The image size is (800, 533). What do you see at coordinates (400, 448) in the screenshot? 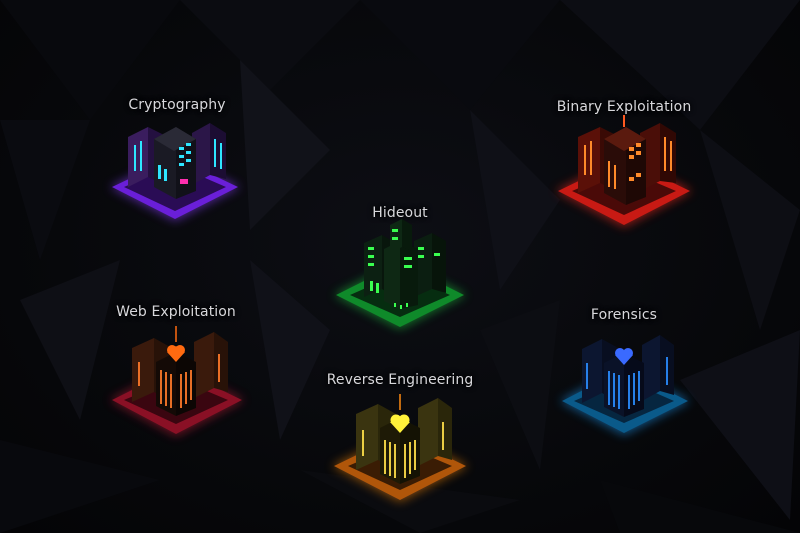
I see `reverse-engineering-building-icon` at bounding box center [400, 448].